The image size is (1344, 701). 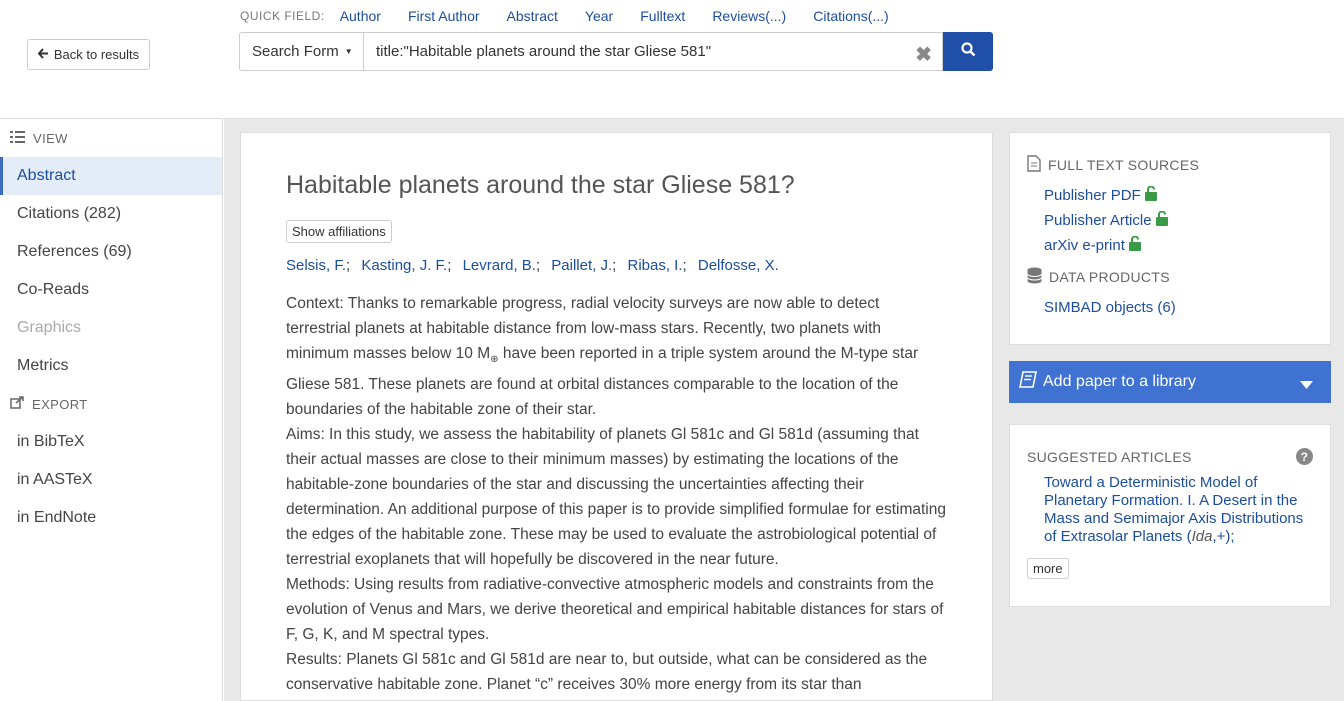 I want to click on author-link: Delfosse, X., so click(x=738, y=265).